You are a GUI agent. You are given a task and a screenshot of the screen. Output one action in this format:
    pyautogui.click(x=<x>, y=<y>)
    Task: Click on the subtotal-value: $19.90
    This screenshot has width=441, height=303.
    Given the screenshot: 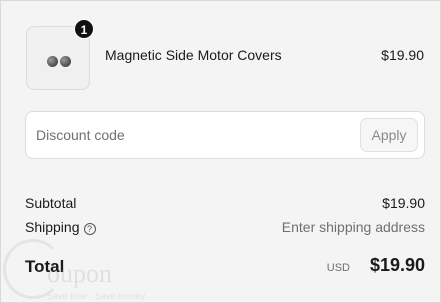 What is the action you would take?
    pyautogui.click(x=403, y=203)
    